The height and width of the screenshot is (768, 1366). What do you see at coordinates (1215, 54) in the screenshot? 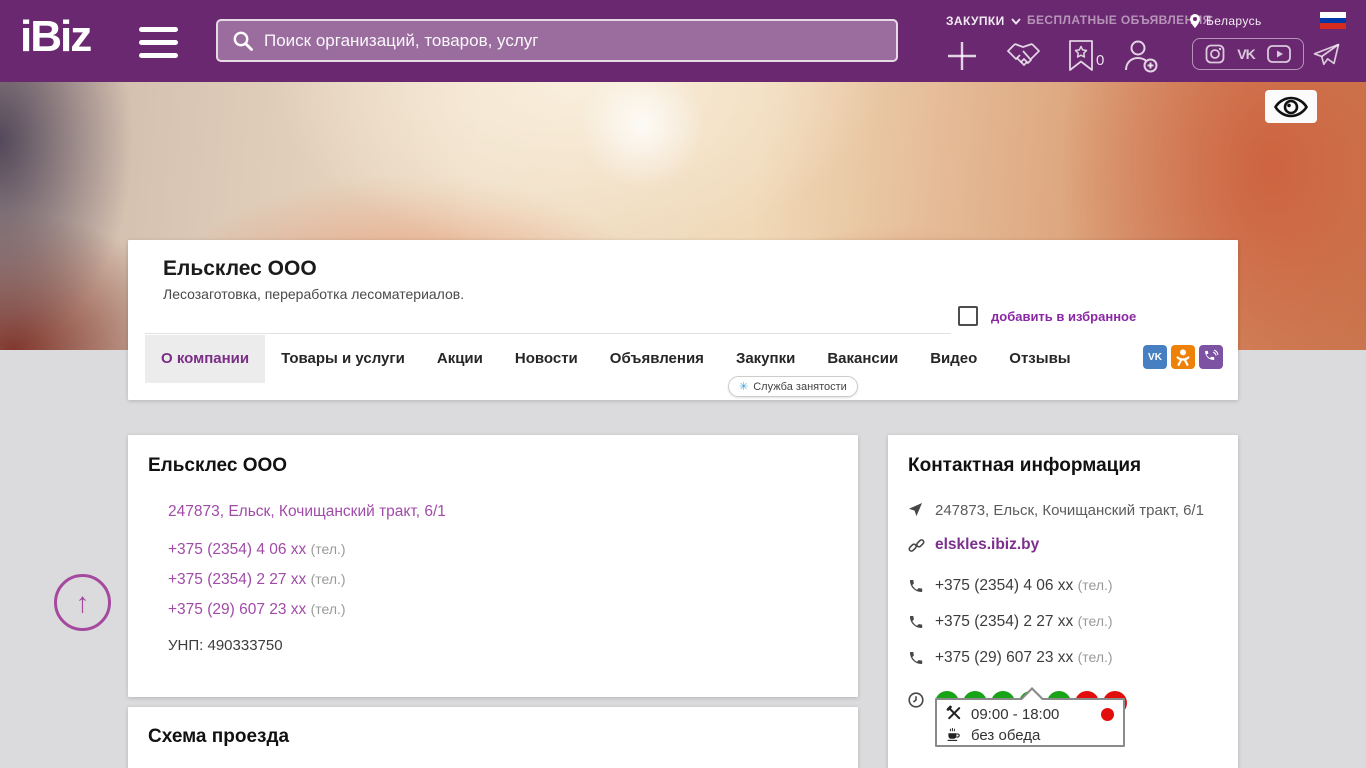
I see `instagram-icon` at bounding box center [1215, 54].